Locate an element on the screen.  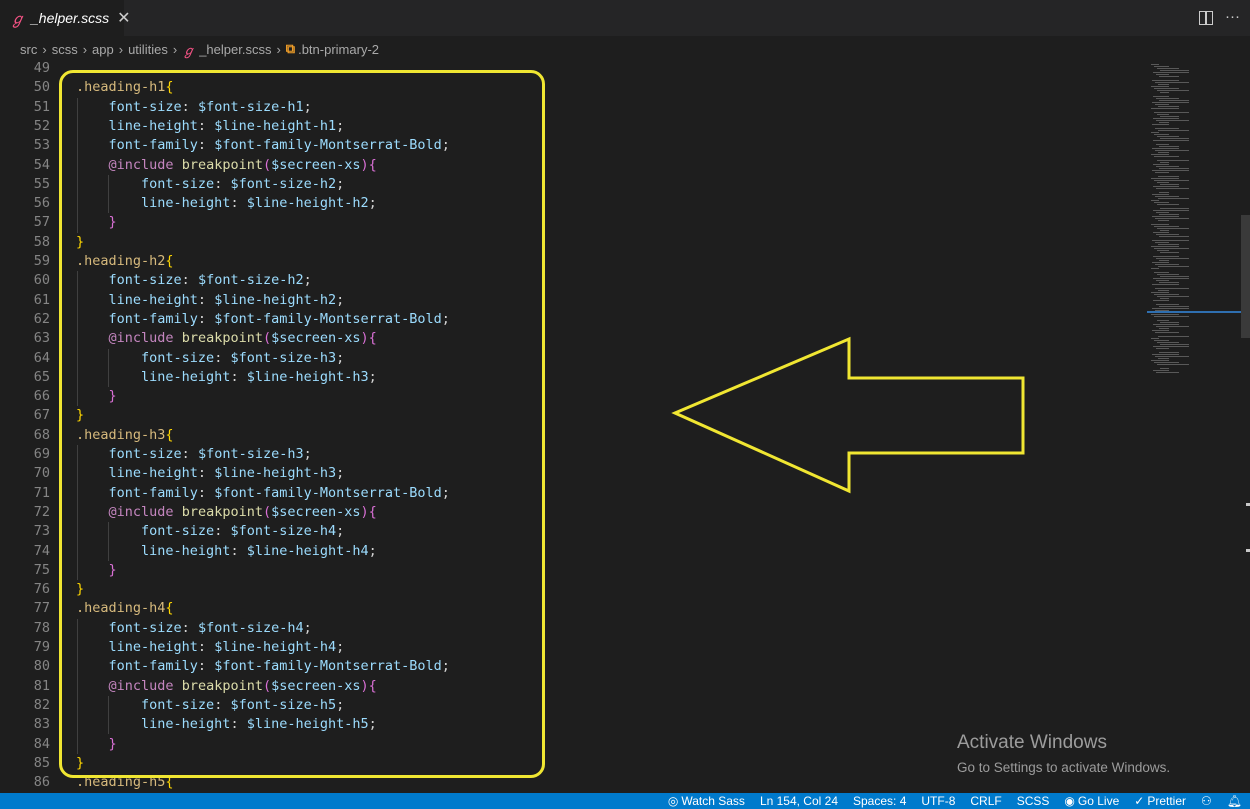
line-number: 74 is located at coordinates (41, 550).